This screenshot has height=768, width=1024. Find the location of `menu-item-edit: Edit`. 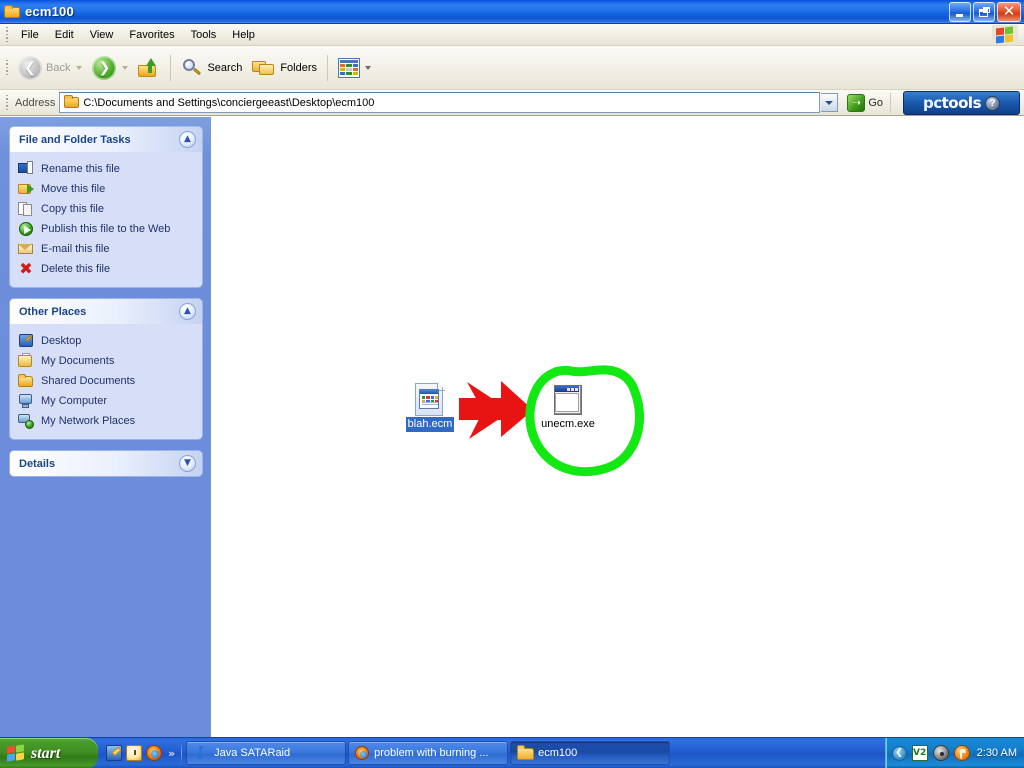

menu-item-edit: Edit is located at coordinates (64, 35).